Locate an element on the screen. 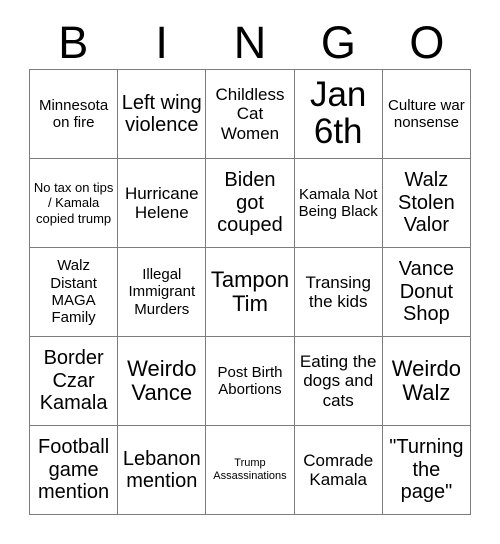  bingo-cell: Post Birth Abortions is located at coordinates (250, 381).